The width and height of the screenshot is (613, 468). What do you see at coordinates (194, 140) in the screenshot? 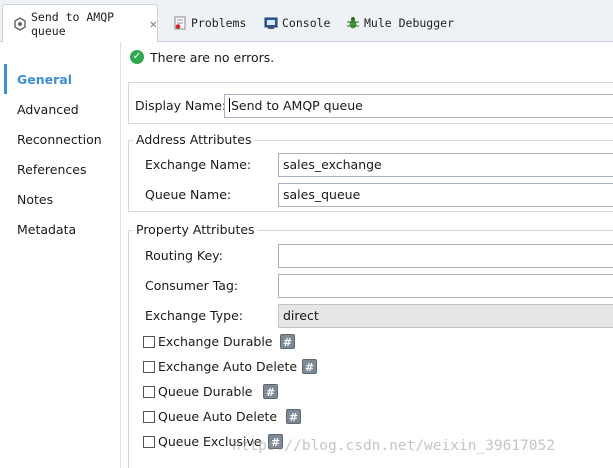
I see `address-attributes-legend: Address Attributes` at bounding box center [194, 140].